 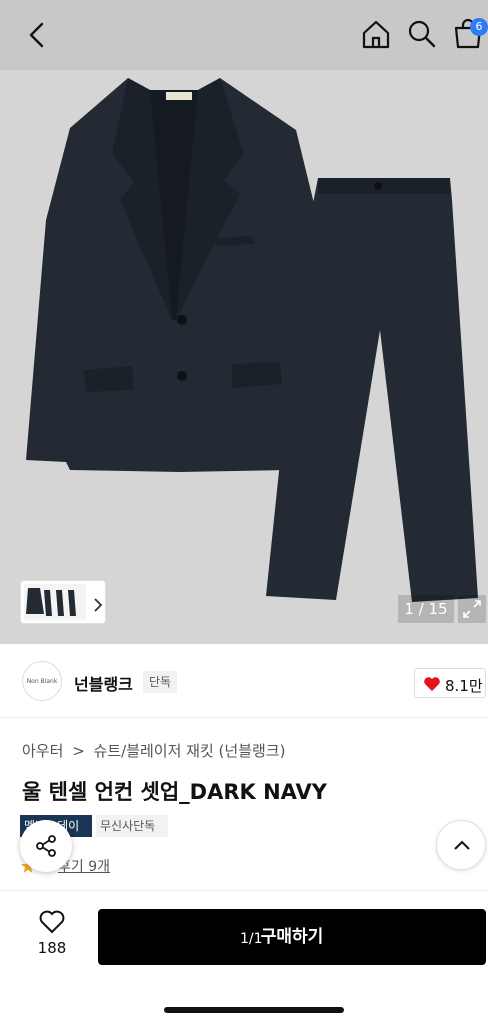 I want to click on like-button: 8.1만, so click(x=450, y=683).